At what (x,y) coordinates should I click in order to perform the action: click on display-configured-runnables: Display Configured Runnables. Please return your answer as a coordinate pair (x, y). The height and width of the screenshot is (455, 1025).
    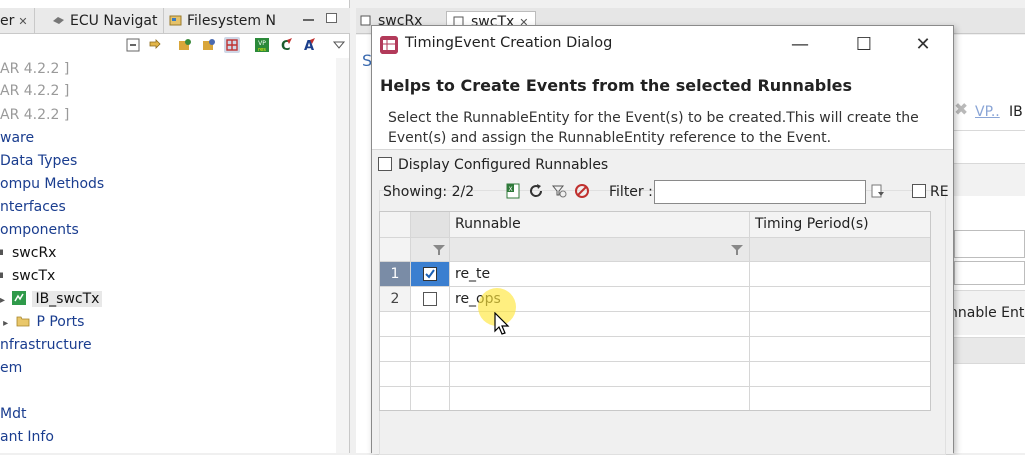
    Looking at the image, I should click on (493, 165).